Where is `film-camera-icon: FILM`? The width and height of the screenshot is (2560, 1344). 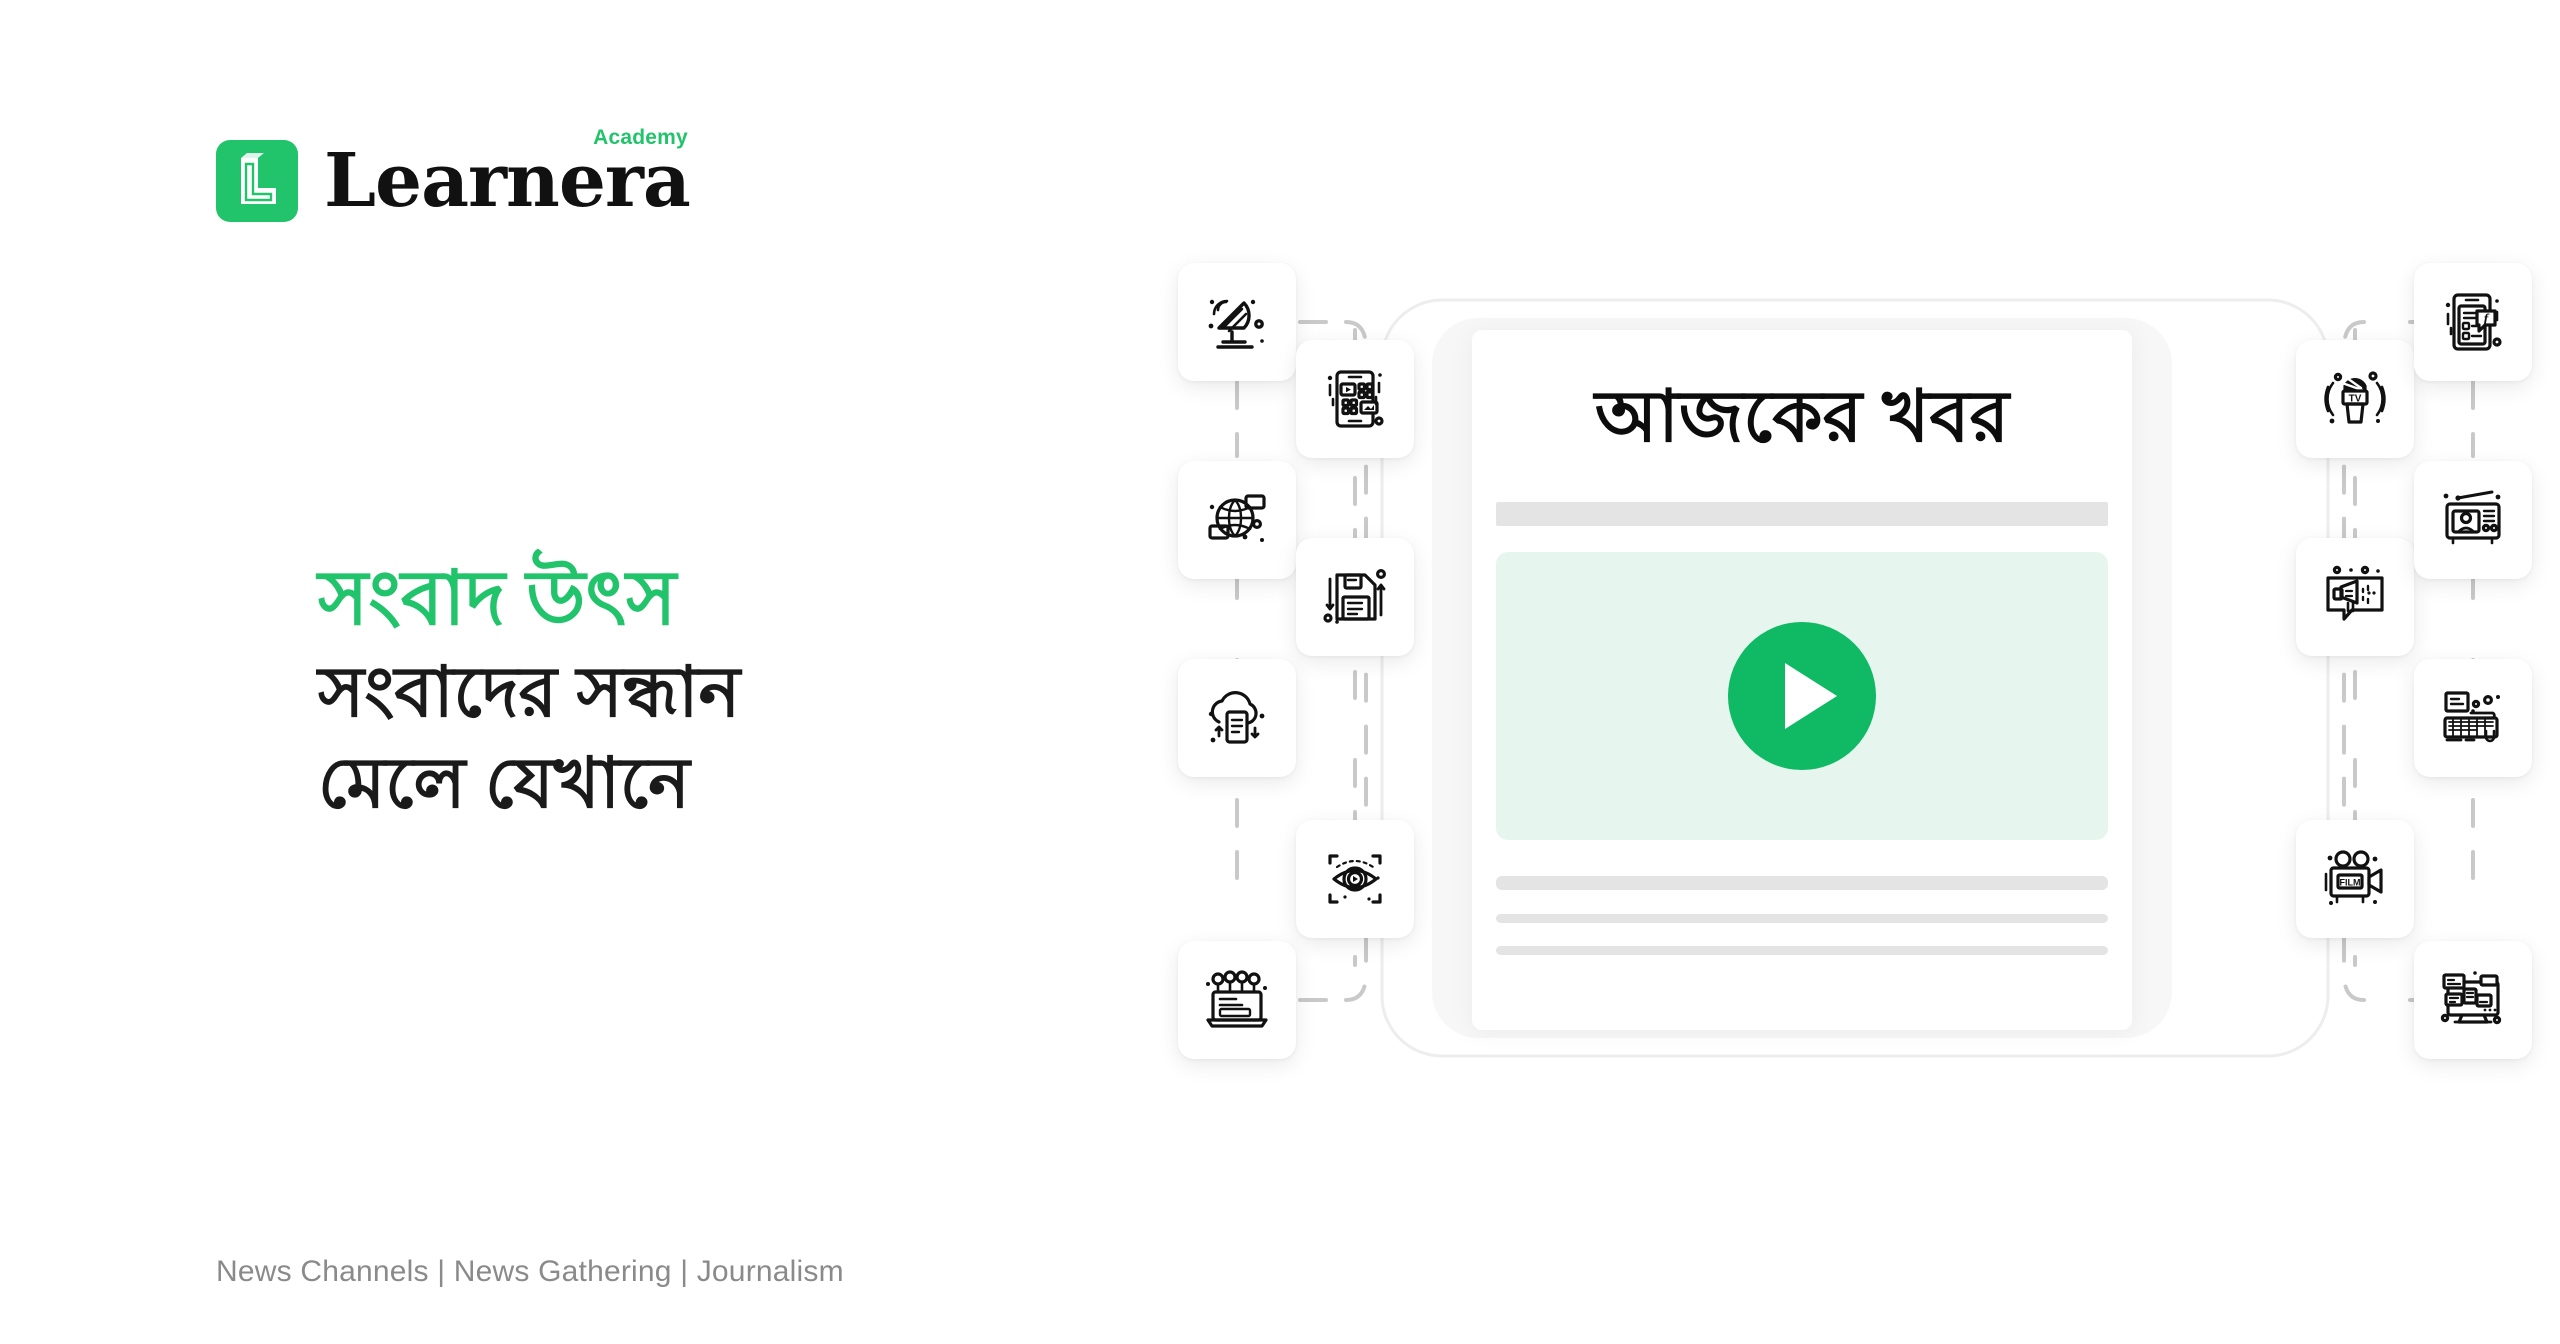 film-camera-icon: FILM is located at coordinates (2355, 879).